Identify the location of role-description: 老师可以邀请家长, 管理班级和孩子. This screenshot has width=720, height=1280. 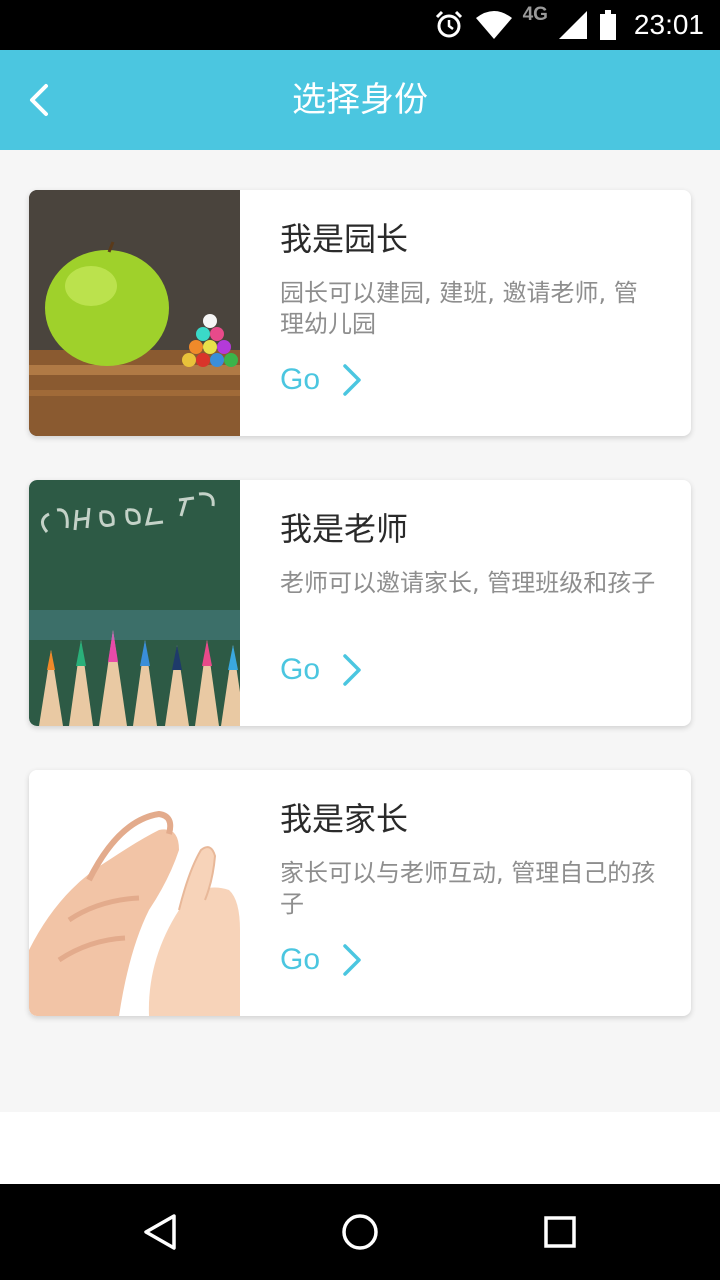
(468, 583).